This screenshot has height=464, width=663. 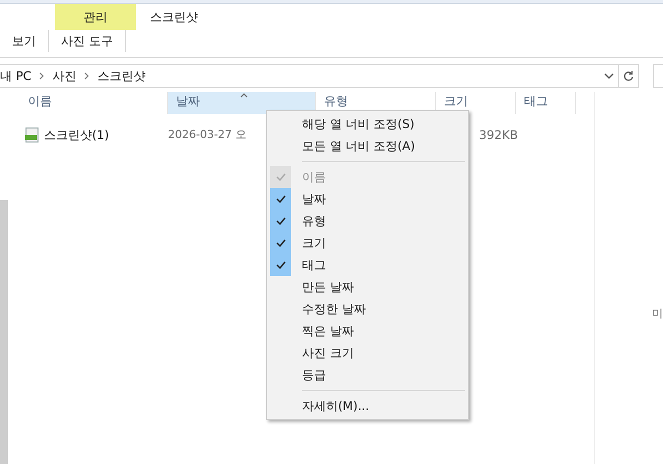 I want to click on menu-item: 등급, so click(x=367, y=375).